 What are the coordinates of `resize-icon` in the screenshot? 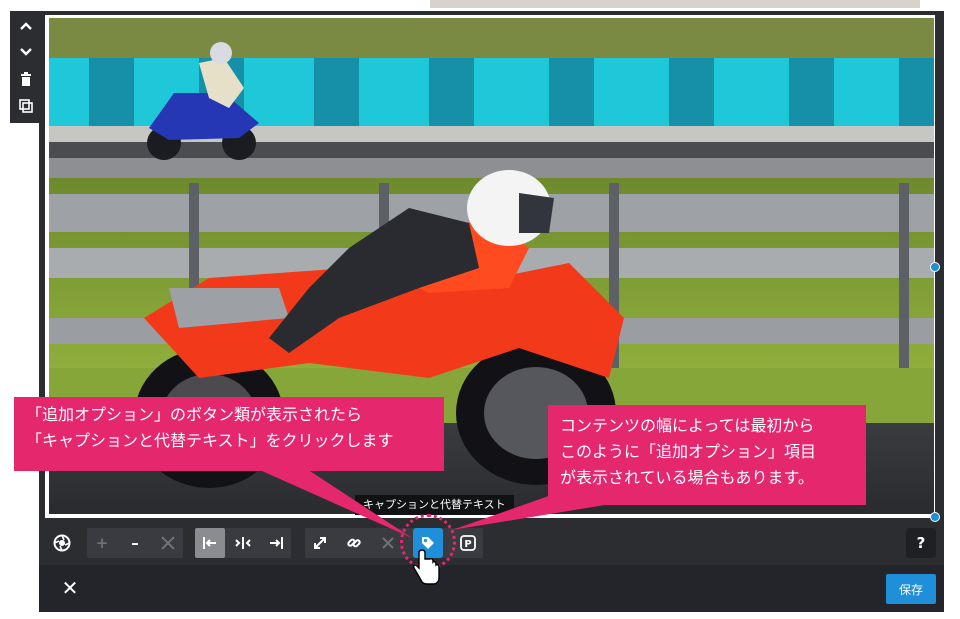 It's located at (320, 543).